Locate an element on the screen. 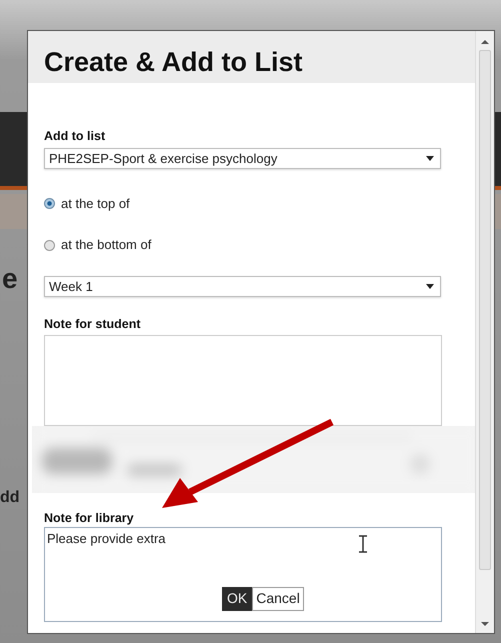 Image resolution: width=501 pixels, height=643 pixels. list-select: PHE2SEP-Sport & exercise psychology is located at coordinates (242, 158).